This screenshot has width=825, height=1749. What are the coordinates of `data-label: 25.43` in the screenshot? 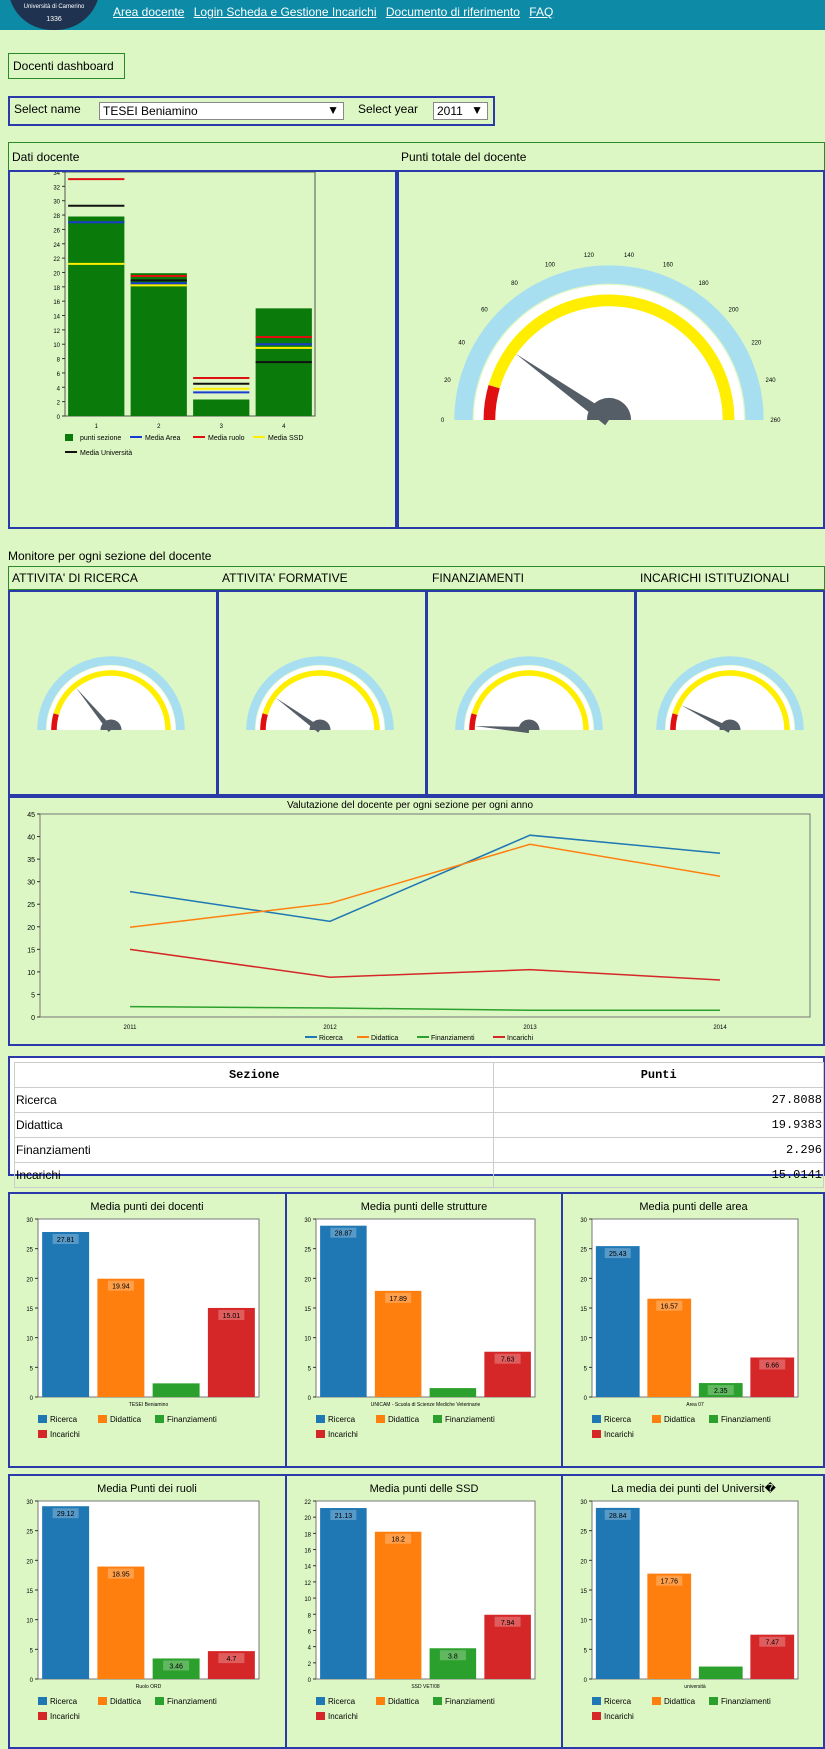 It's located at (618, 1254).